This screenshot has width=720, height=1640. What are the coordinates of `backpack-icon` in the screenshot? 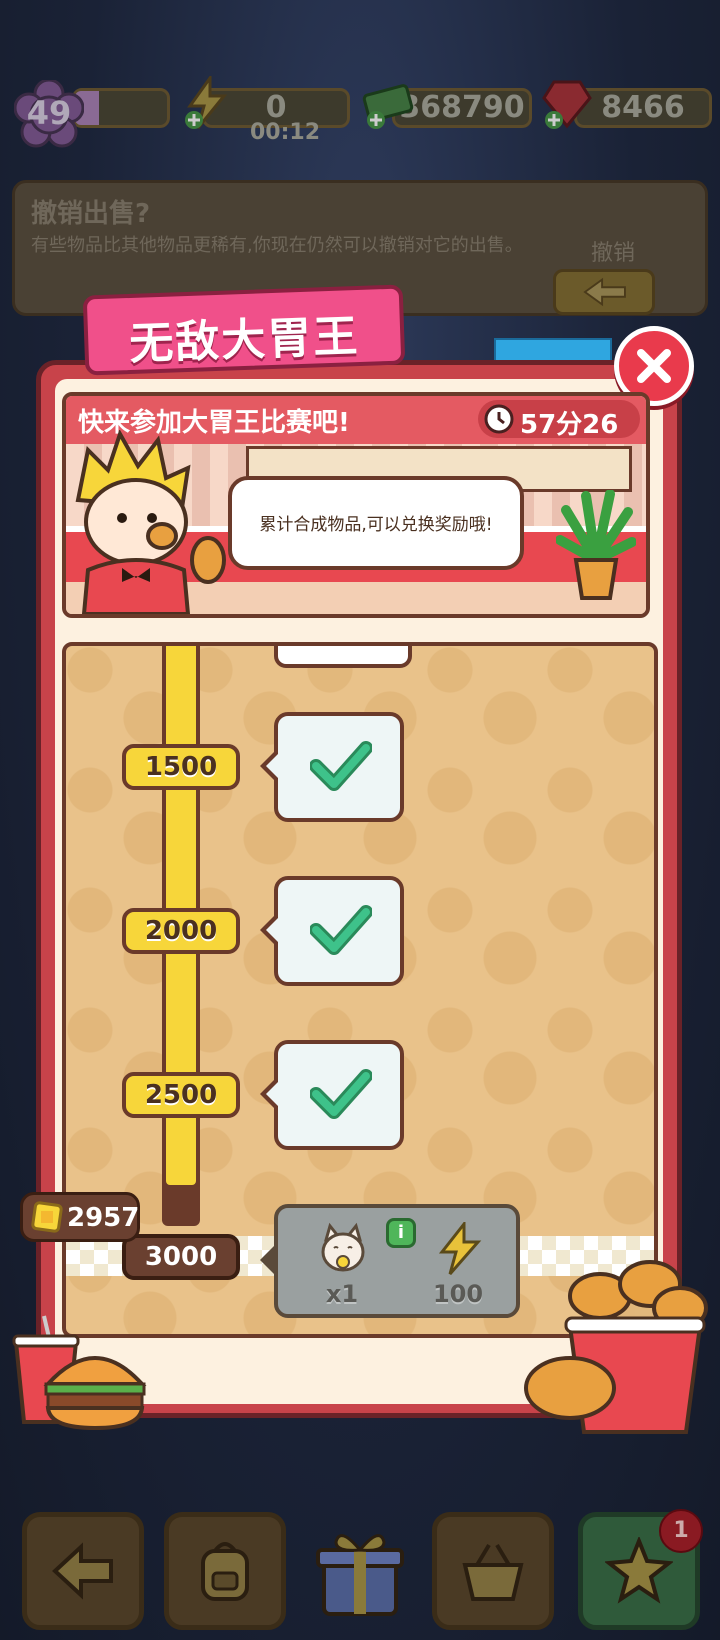 It's located at (225, 1571).